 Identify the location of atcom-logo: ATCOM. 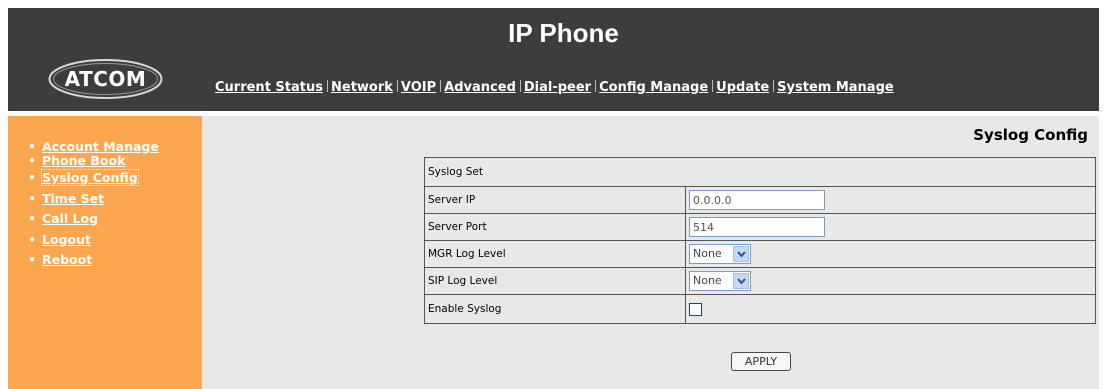
(105, 79).